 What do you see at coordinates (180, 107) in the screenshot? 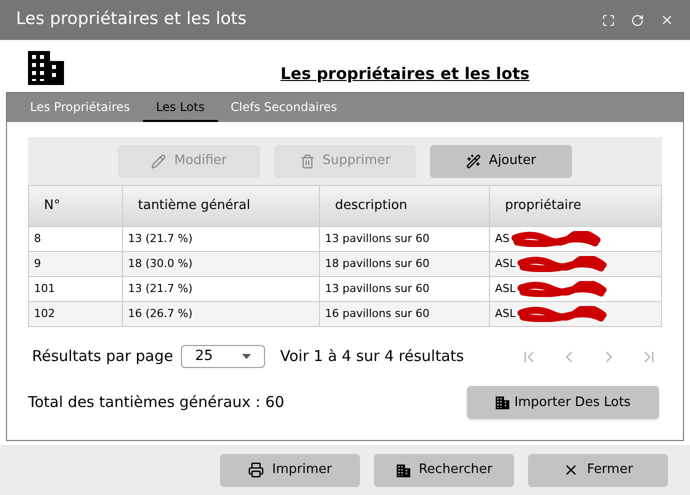
I see `tab: Les Lots` at bounding box center [180, 107].